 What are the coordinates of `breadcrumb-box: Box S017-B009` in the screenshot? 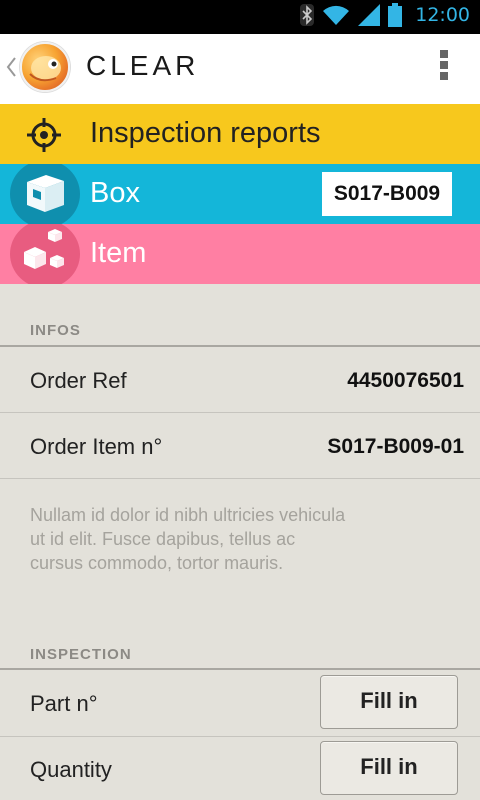 It's located at (240, 194).